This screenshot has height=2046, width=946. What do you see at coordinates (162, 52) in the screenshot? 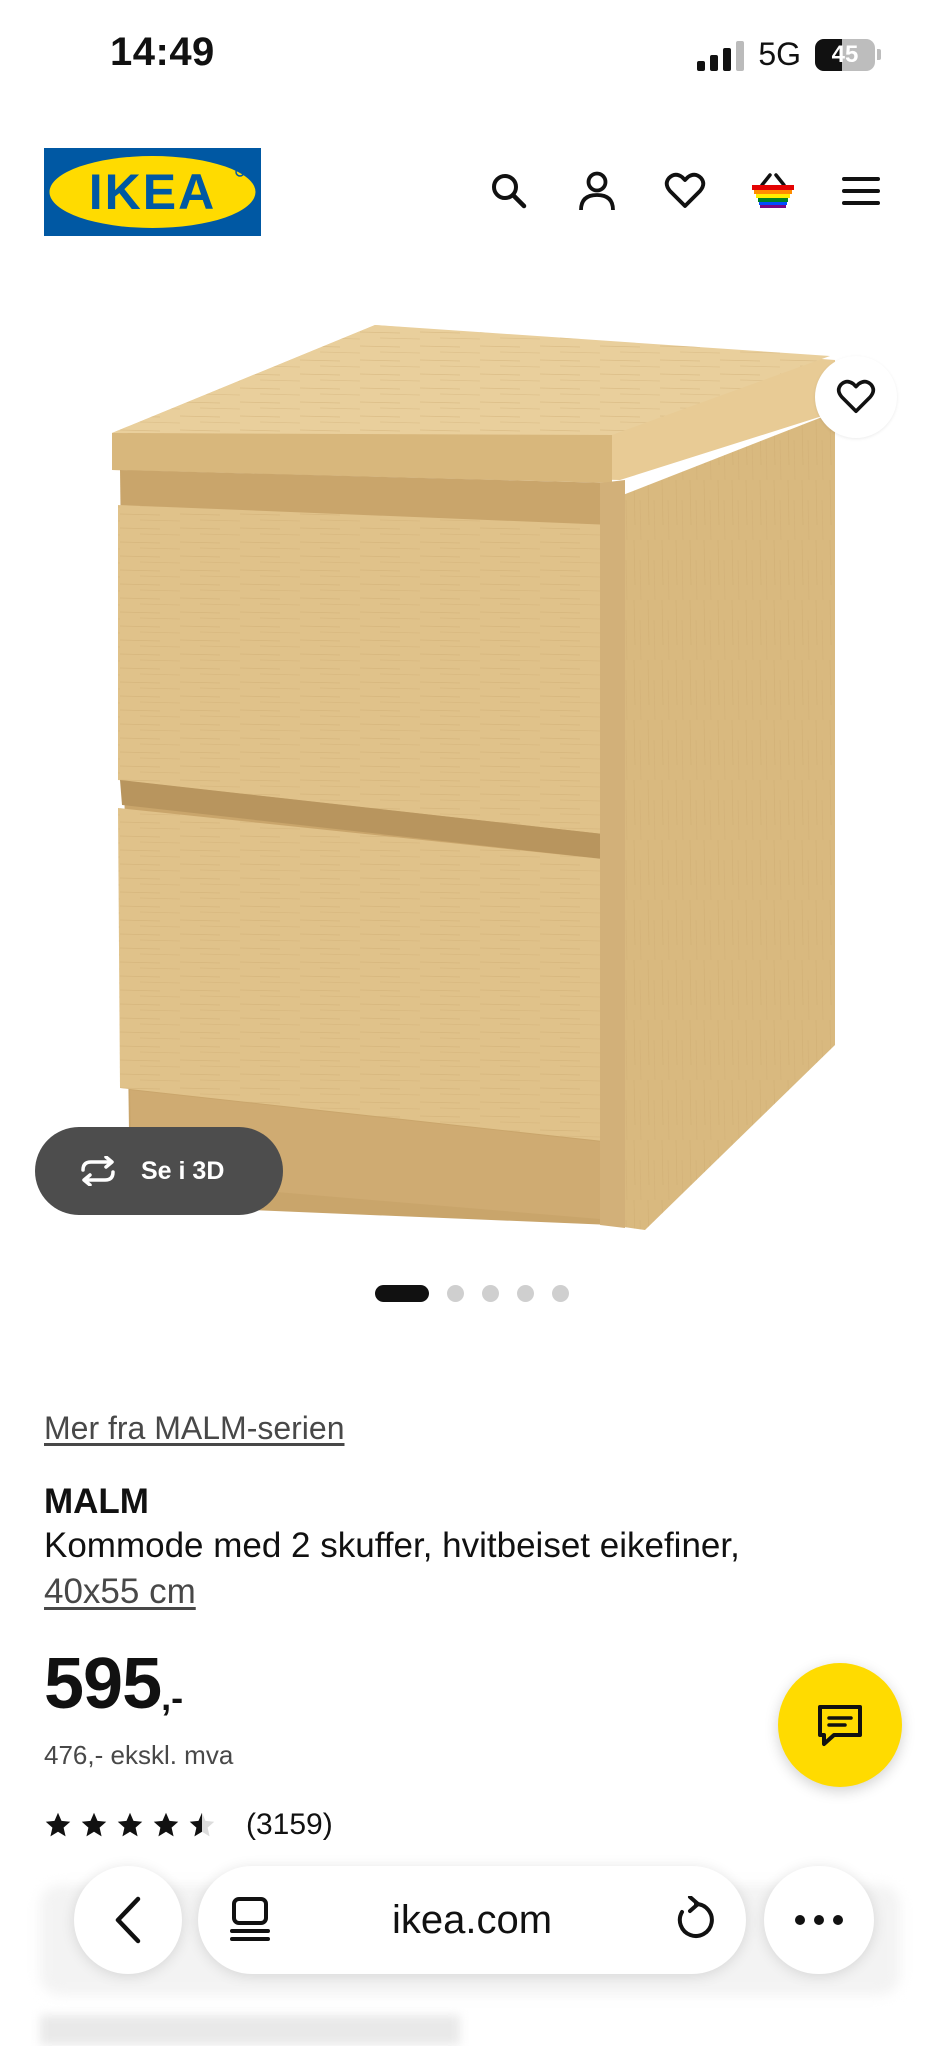
I see `status-time: 14:49` at bounding box center [162, 52].